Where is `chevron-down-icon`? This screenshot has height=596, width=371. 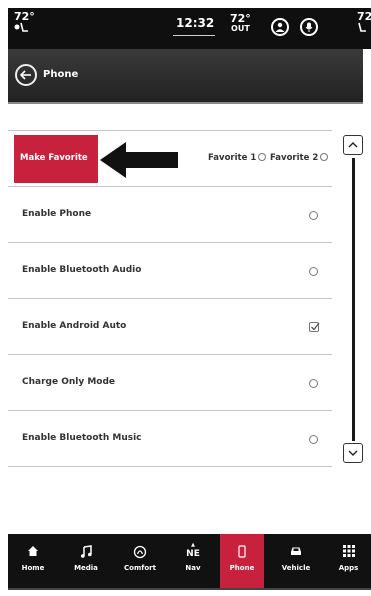 chevron-down-icon is located at coordinates (353, 453).